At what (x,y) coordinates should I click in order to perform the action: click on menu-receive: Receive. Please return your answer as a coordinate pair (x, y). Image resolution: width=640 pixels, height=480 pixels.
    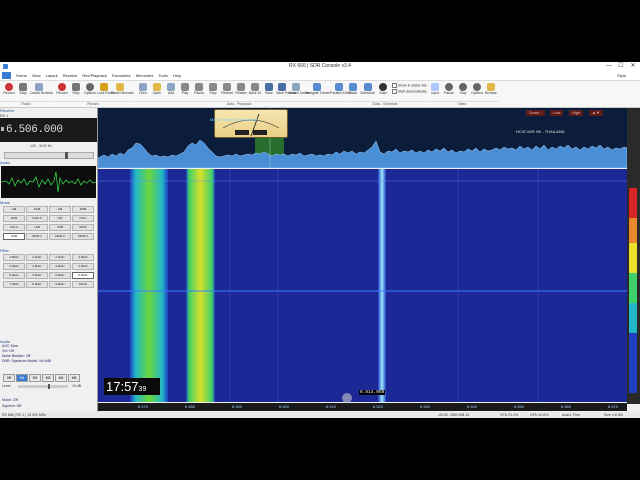
    Looking at the image, I should click on (70, 75).